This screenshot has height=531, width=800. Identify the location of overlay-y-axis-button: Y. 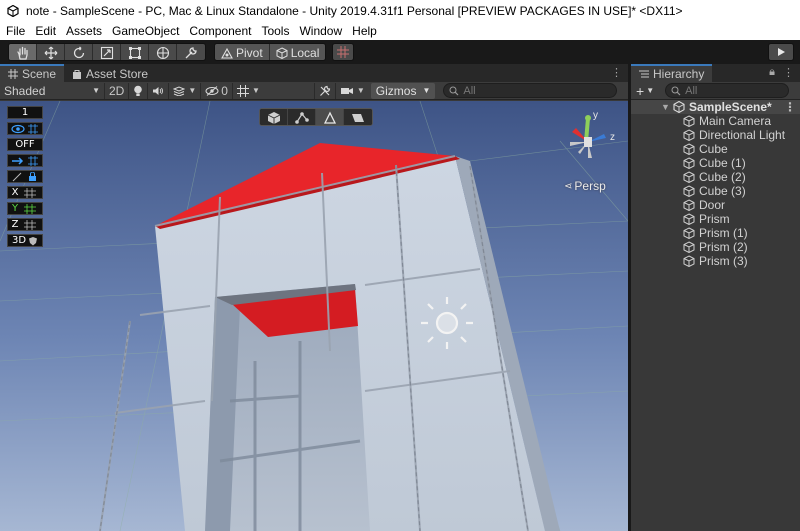
(25, 208).